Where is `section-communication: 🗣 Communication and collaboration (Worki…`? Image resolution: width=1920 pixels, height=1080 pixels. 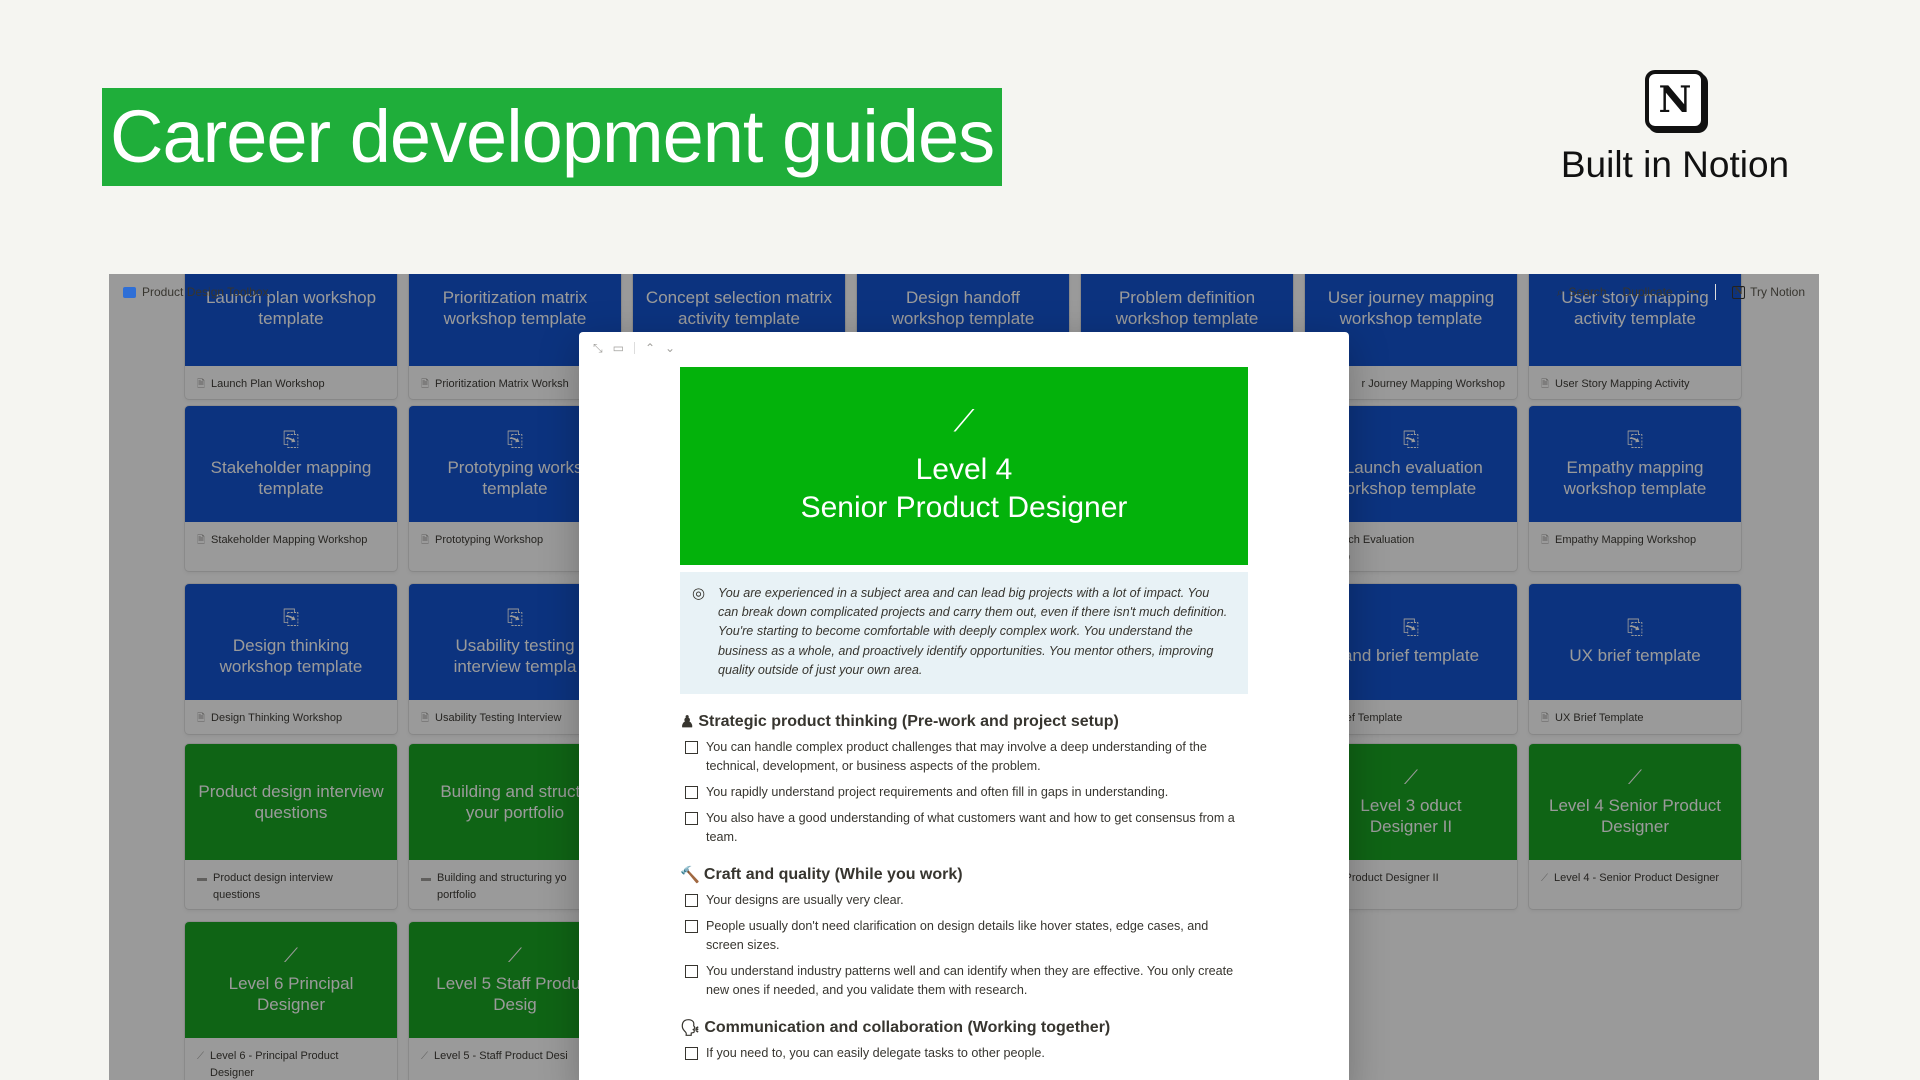 section-communication: 🗣 Communication and collaboration (Worki… is located at coordinates (964, 1040).